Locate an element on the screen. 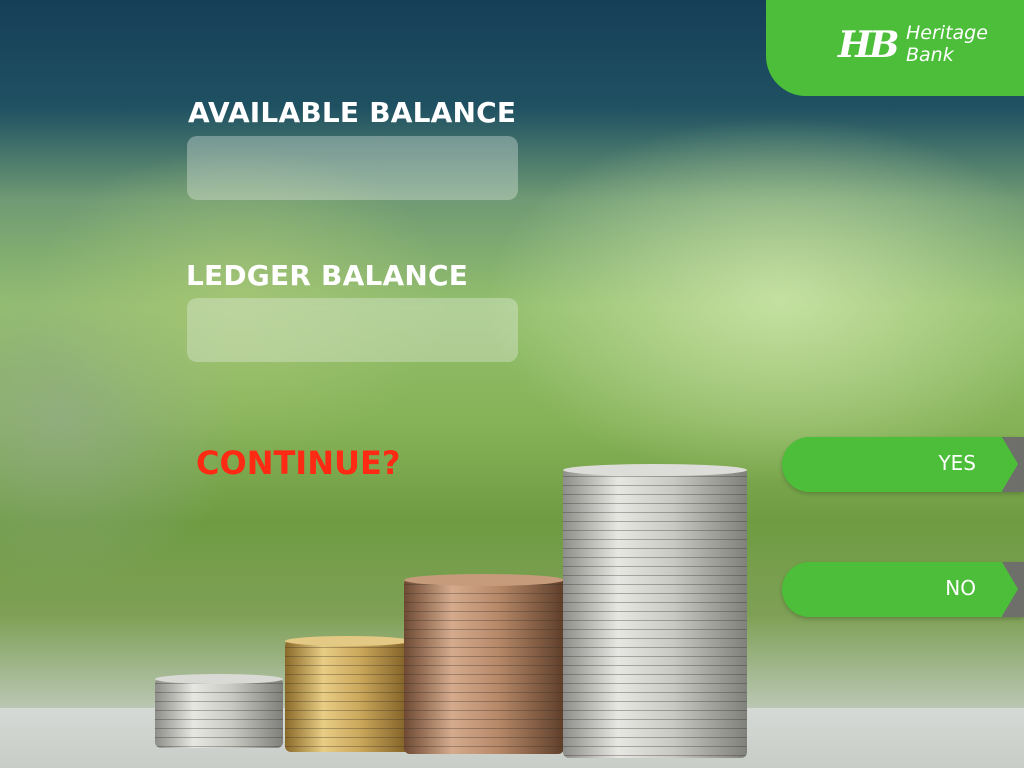  yes-button-label: YES is located at coordinates (957, 463).